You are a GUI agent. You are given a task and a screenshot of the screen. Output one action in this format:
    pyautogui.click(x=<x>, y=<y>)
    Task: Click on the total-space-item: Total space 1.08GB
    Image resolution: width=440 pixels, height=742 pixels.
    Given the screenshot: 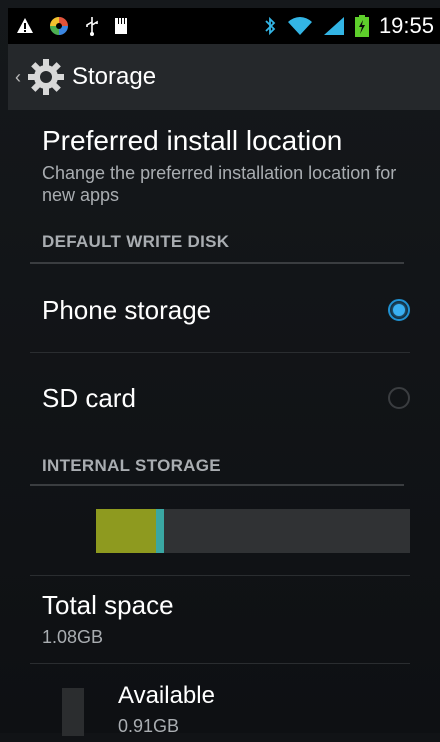 What is the action you would take?
    pyautogui.click(x=108, y=619)
    